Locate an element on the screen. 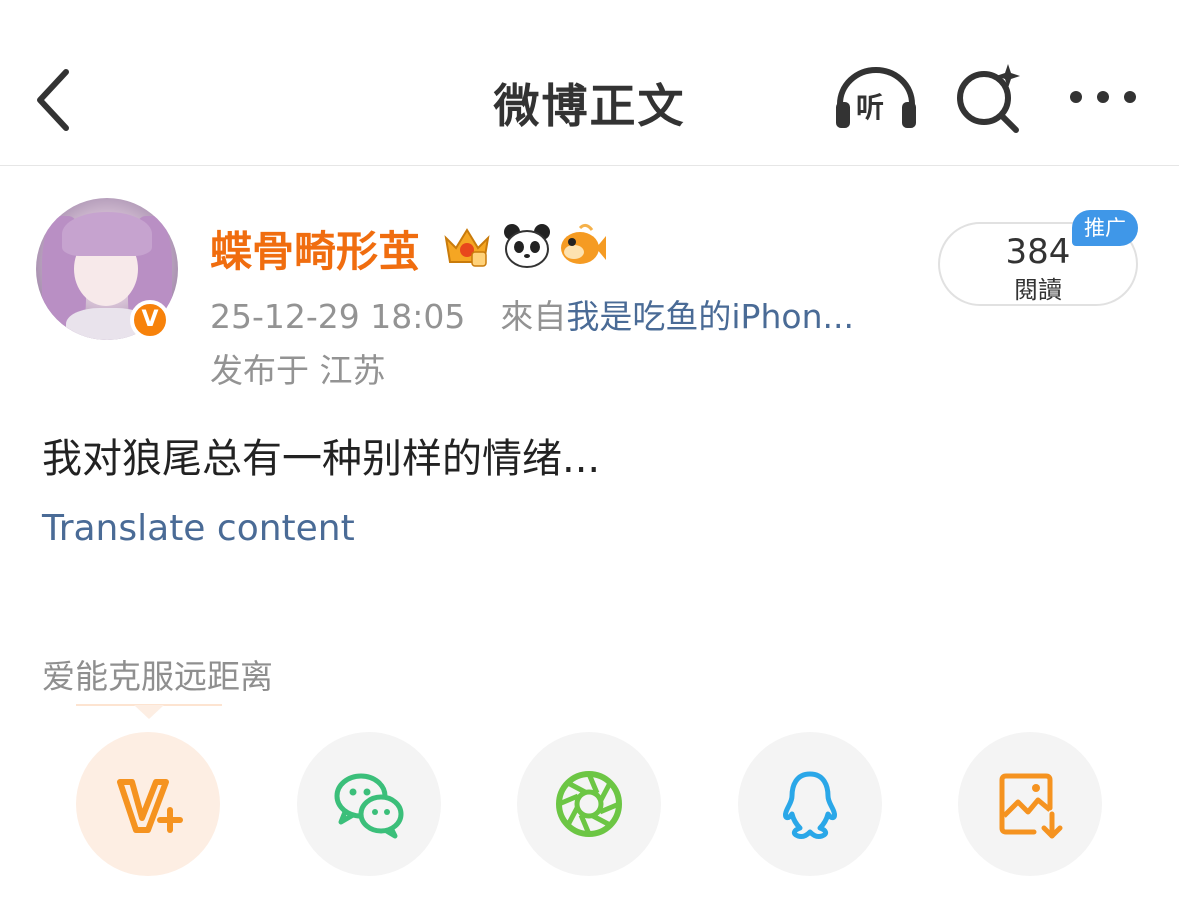 This screenshot has width=1179, height=909. share-weibo-button is located at coordinates (148, 804).